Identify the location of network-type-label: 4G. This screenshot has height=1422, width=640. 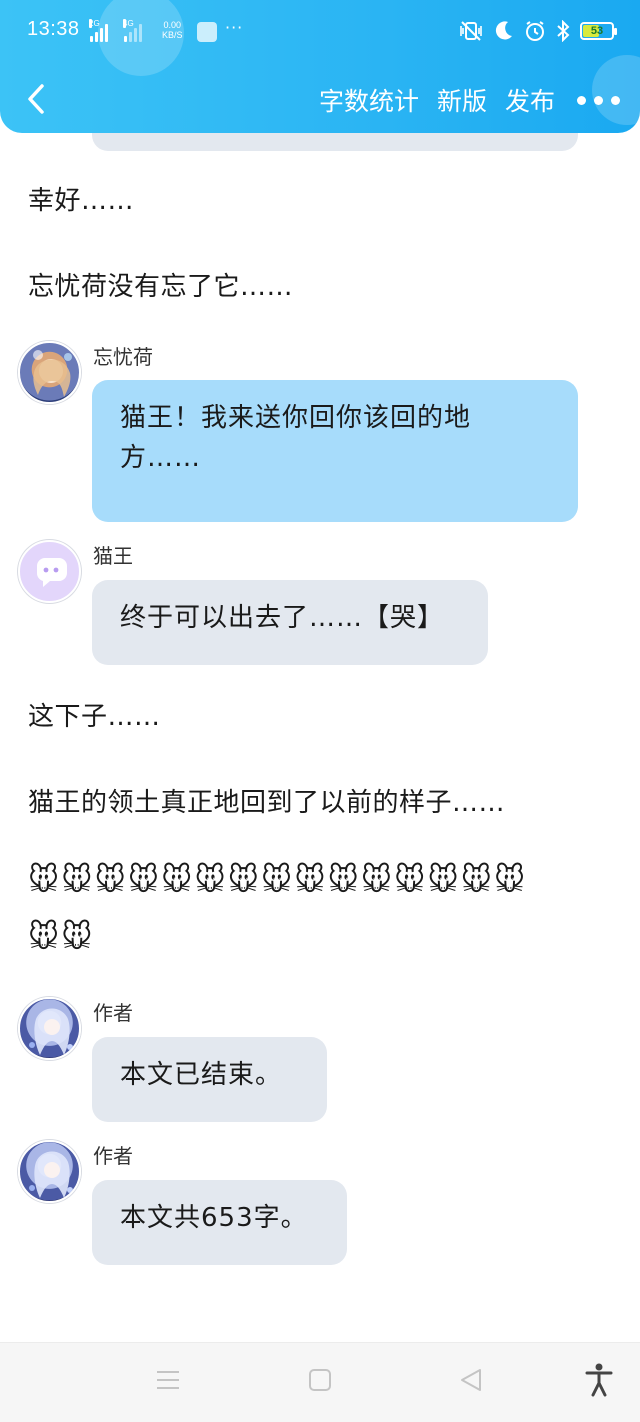
(128, 23).